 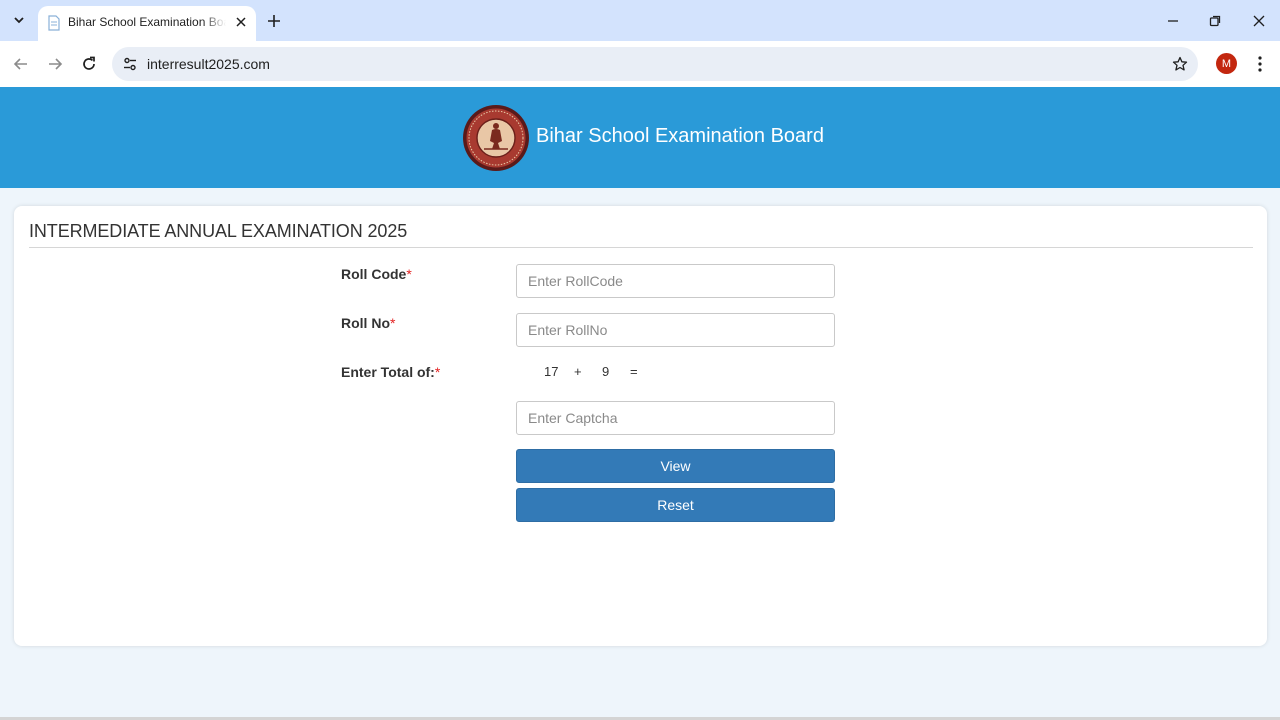 I want to click on browser-toolbar: interresult2025.com M, so click(x=640, y=64).